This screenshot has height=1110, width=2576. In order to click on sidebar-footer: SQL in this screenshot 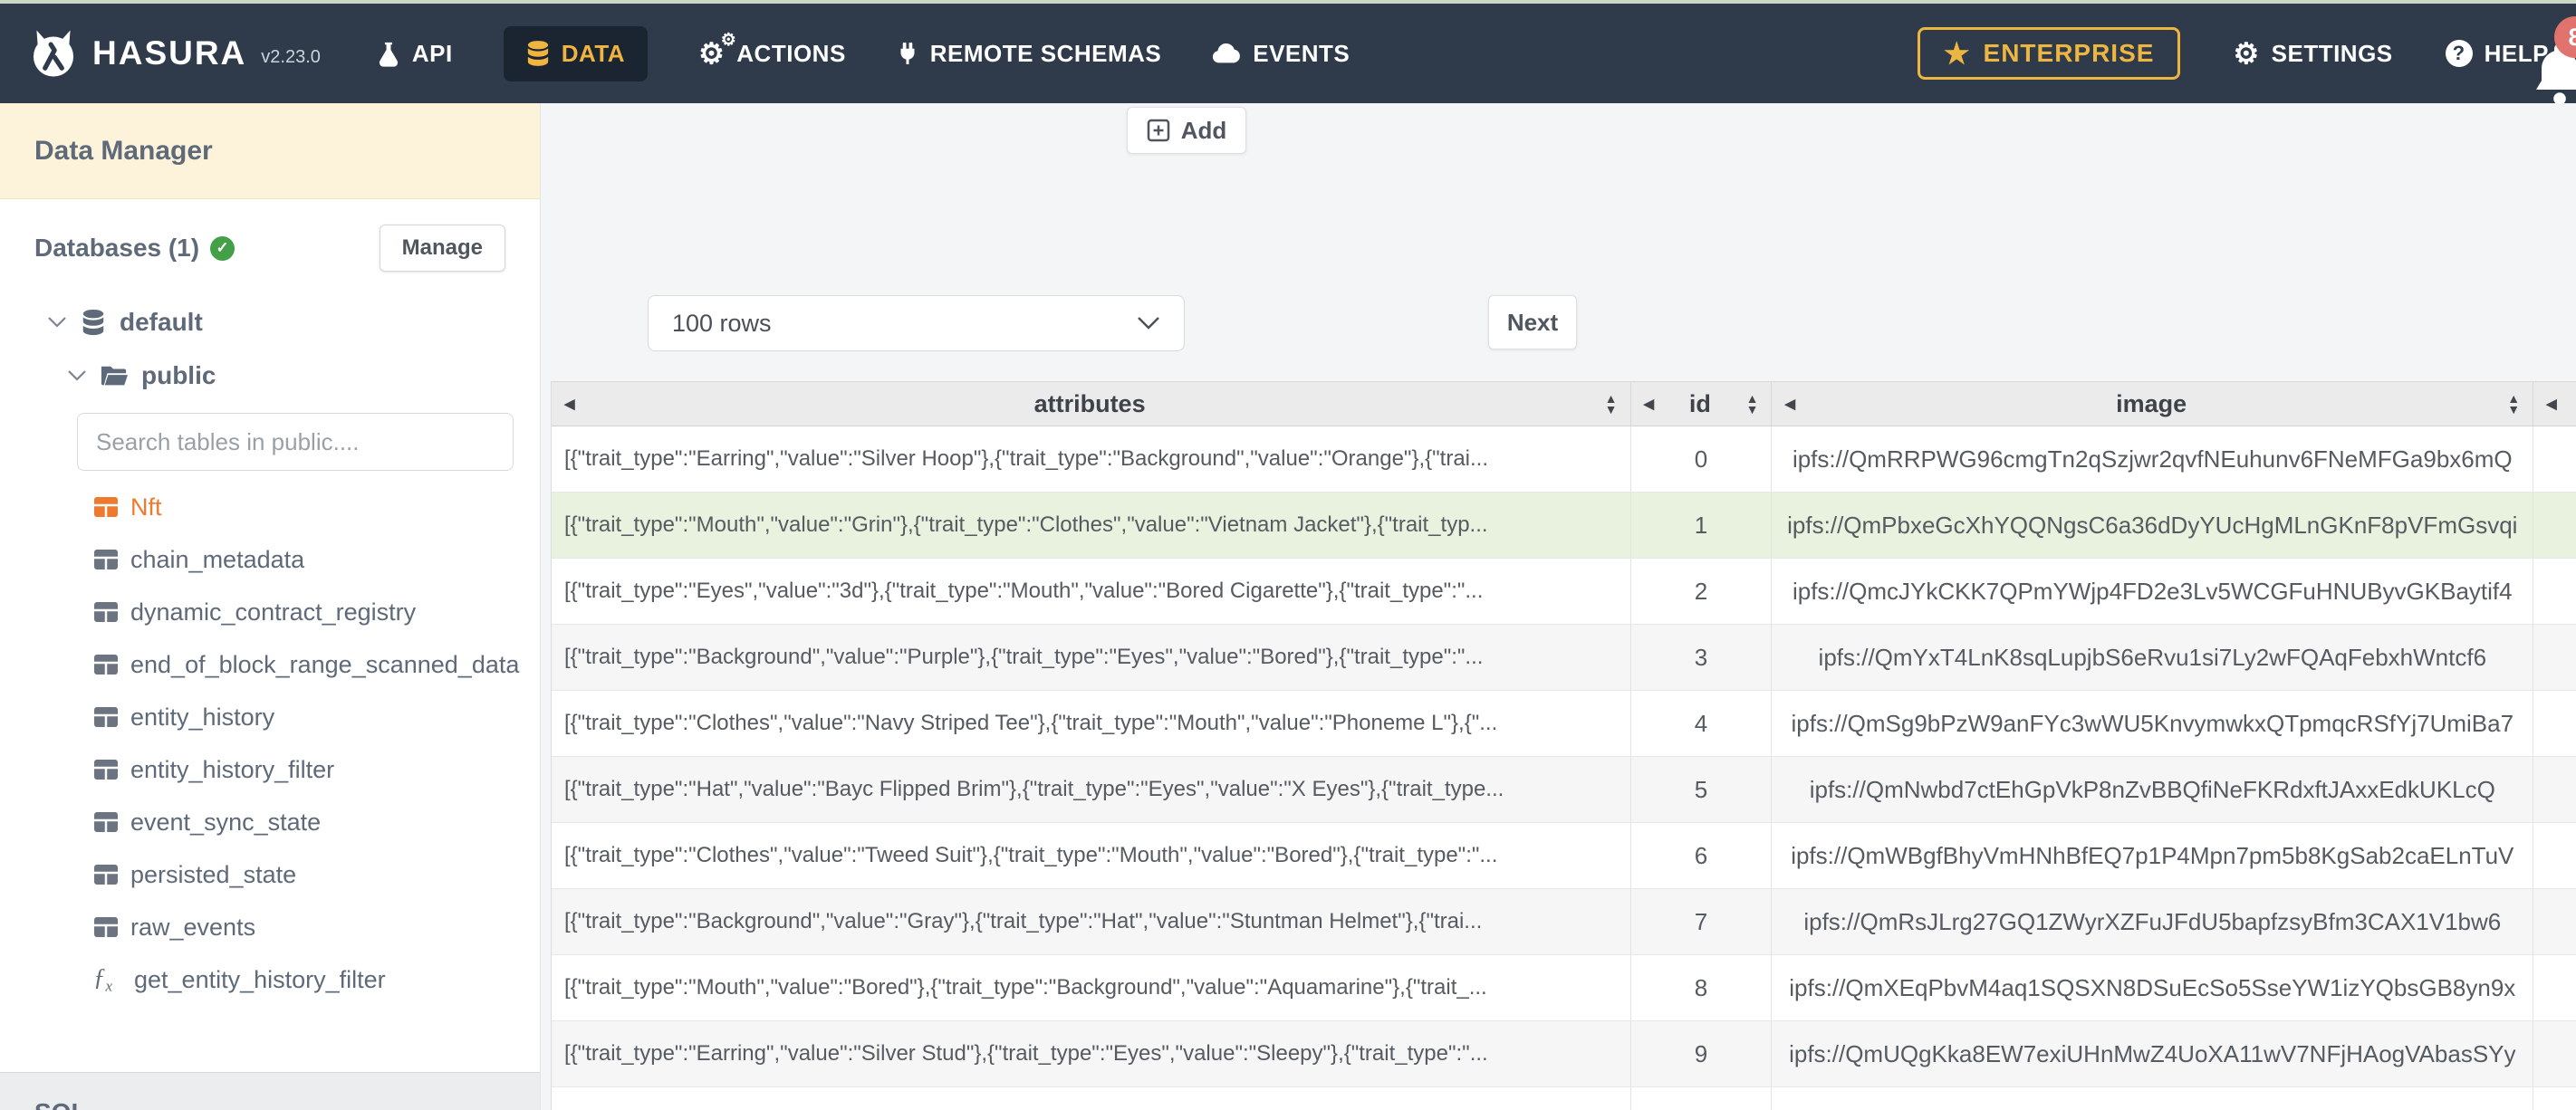, I will do `click(270, 1091)`.